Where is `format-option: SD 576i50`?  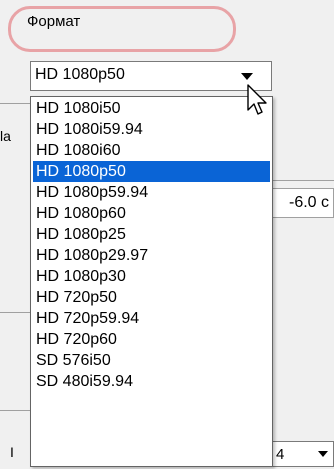 format-option: SD 576i50 is located at coordinates (151, 360).